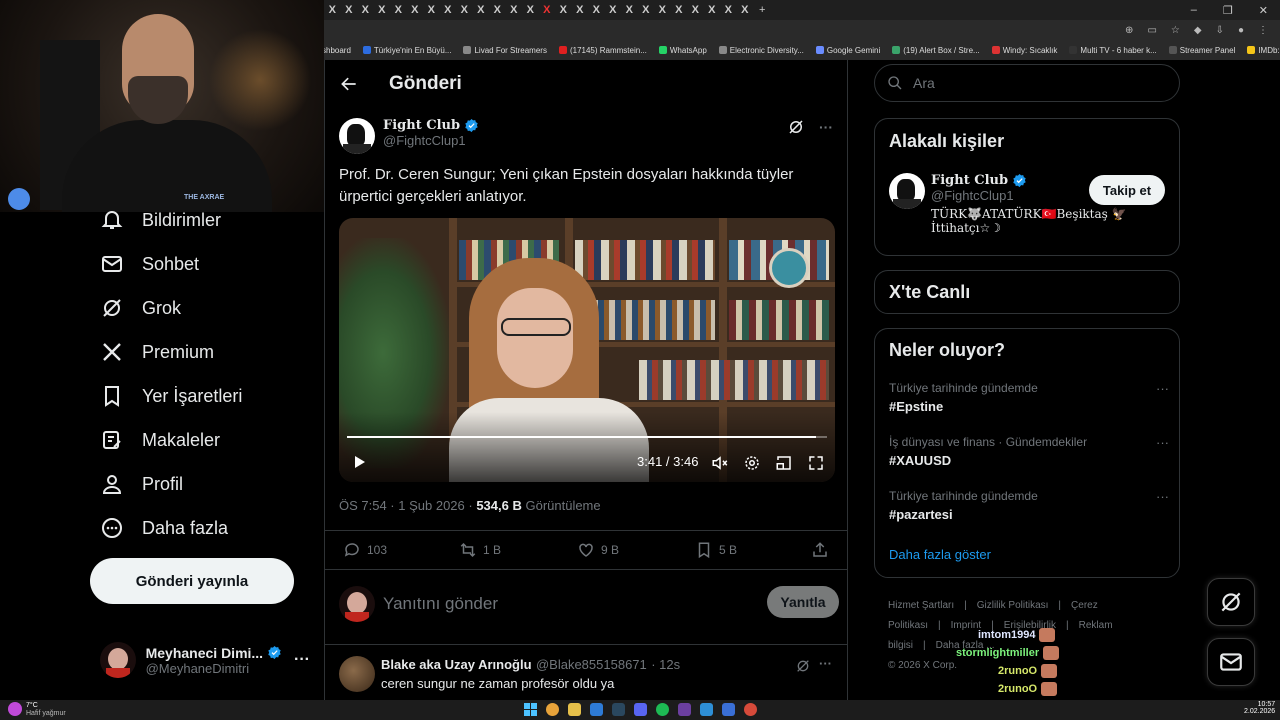  What do you see at coordinates (1013, 605) in the screenshot?
I see `footer-link: Gizlilik Politikası` at bounding box center [1013, 605].